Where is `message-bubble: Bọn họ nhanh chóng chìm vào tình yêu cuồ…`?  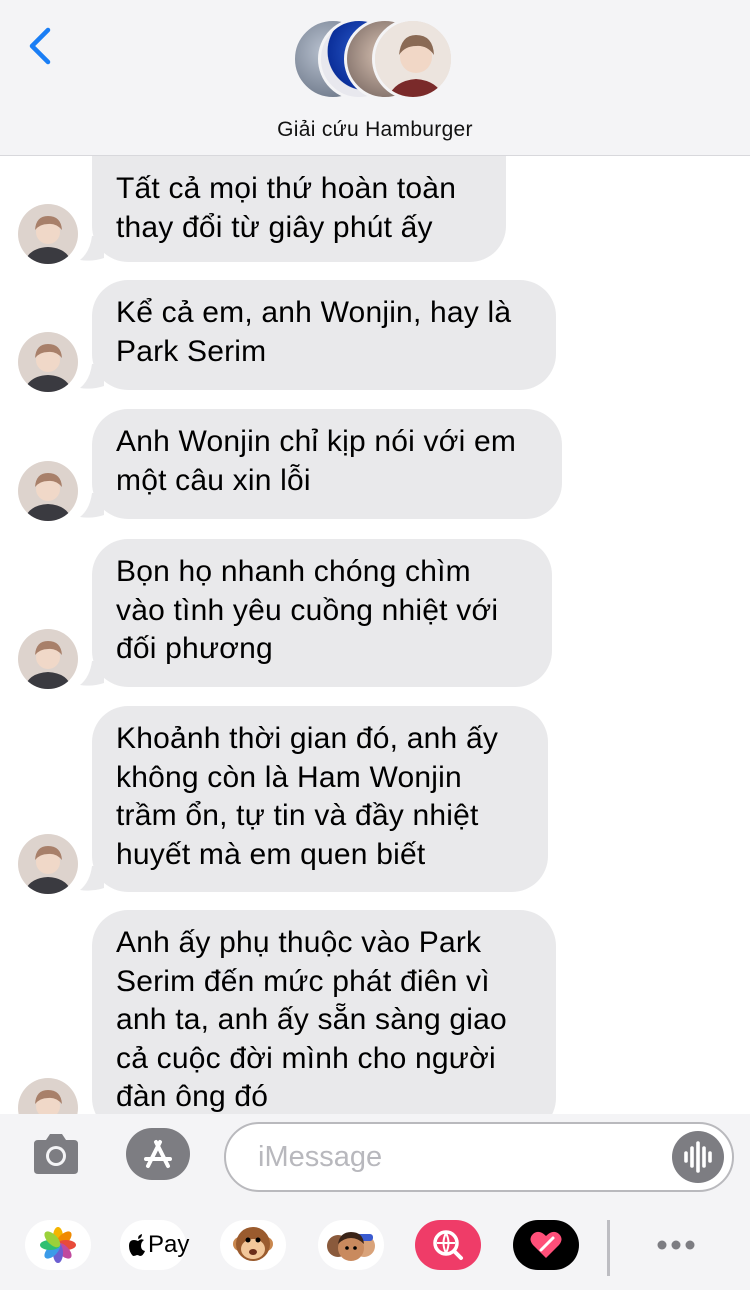
message-bubble: Bọn họ nhanh chóng chìm vào tình yêu cuồ… is located at coordinates (322, 613).